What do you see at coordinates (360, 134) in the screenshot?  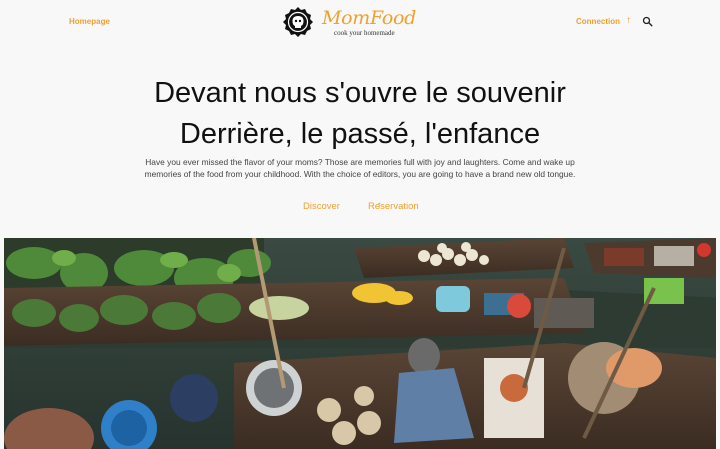 I see `hero-title-line-2: Derrière, le passé, l'enfance` at bounding box center [360, 134].